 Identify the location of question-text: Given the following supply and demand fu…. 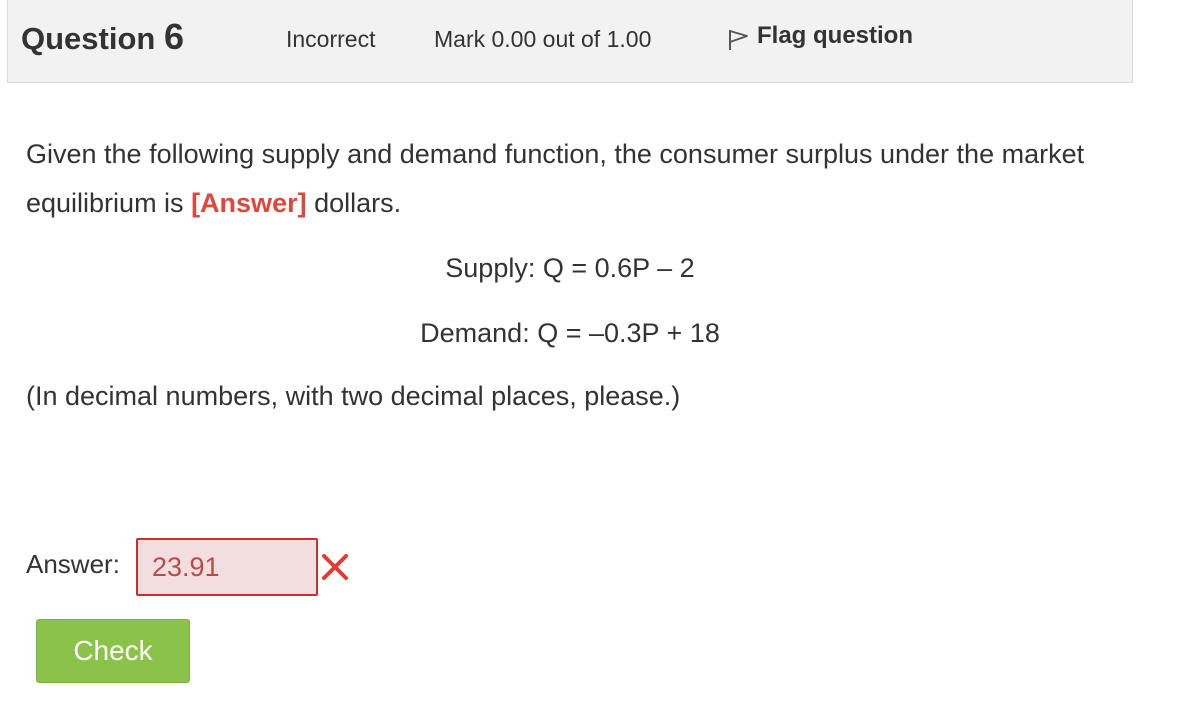
(586, 179).